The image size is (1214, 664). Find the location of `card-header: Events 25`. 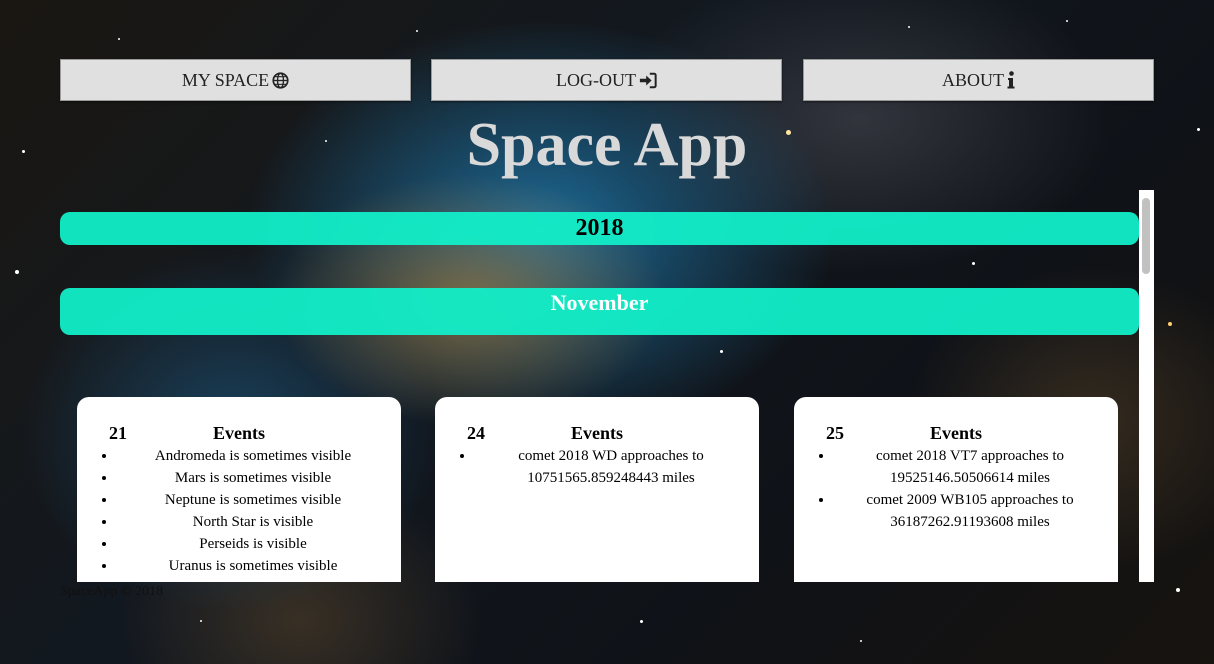

card-header: Events 25 is located at coordinates (956, 434).